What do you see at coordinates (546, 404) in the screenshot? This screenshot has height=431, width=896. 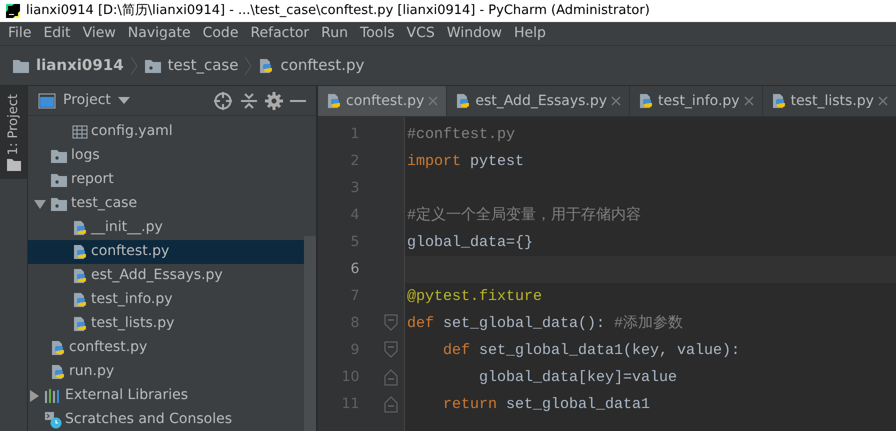 I see `code-line: return set_global_data1` at bounding box center [546, 404].